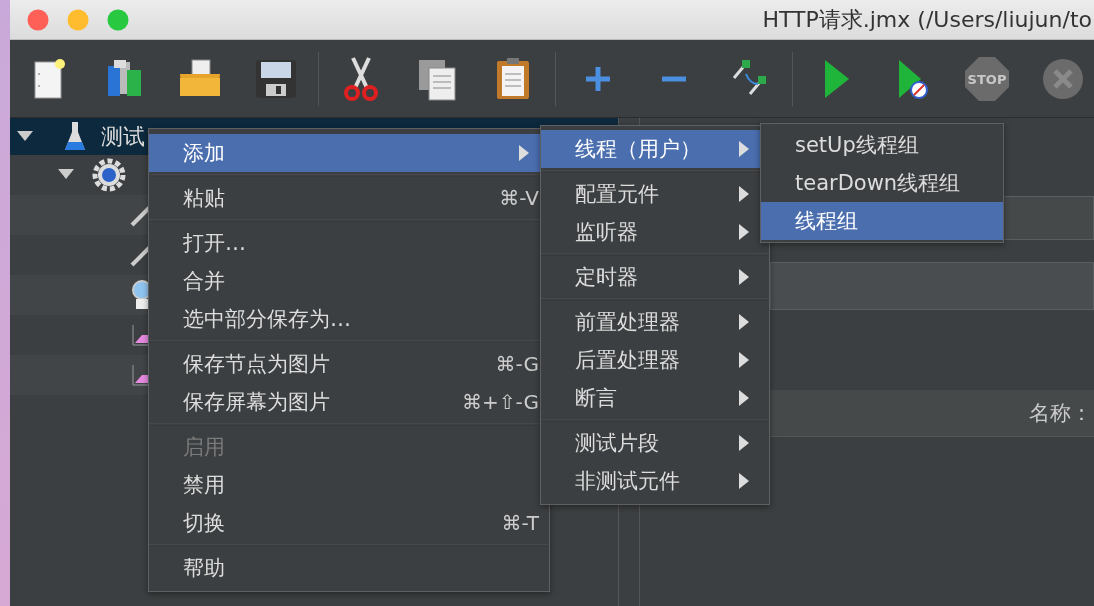 This screenshot has height=606, width=1094. Describe the element at coordinates (655, 322) in the screenshot. I see `menu-item: 前置处理器` at that location.